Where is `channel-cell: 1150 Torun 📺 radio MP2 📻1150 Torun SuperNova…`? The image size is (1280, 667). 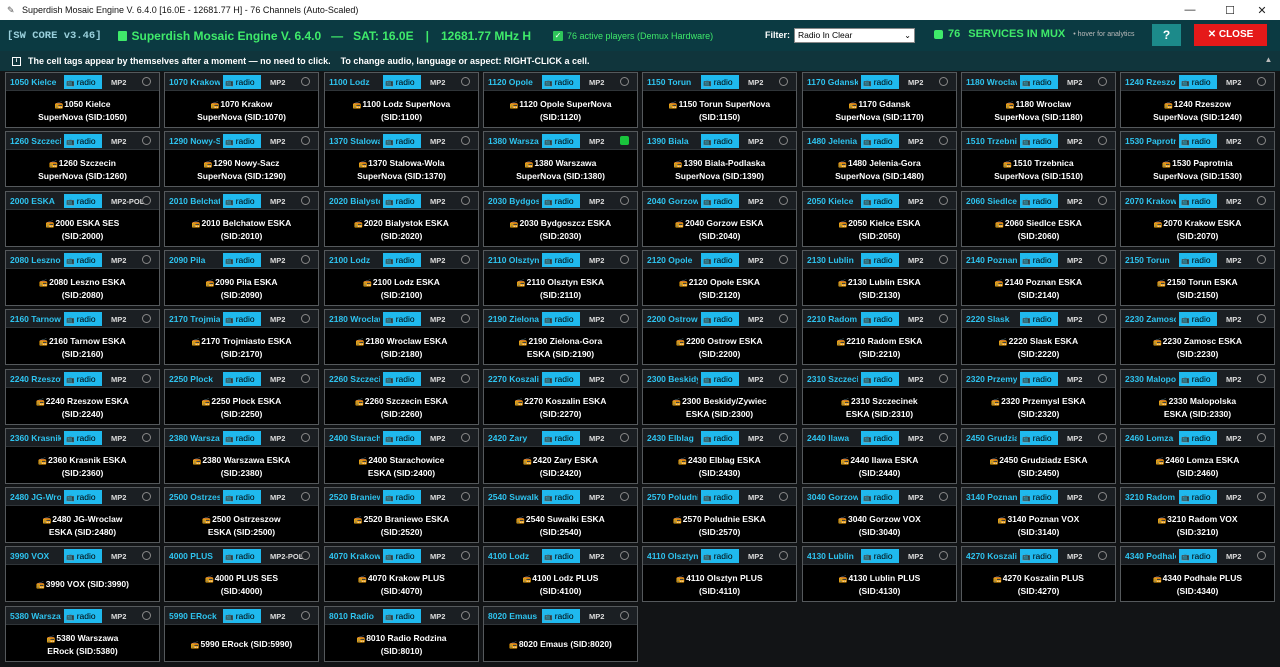
channel-cell: 1150 Torun 📺 radio MP2 📻1150 Torun SuperNova… is located at coordinates (719, 100).